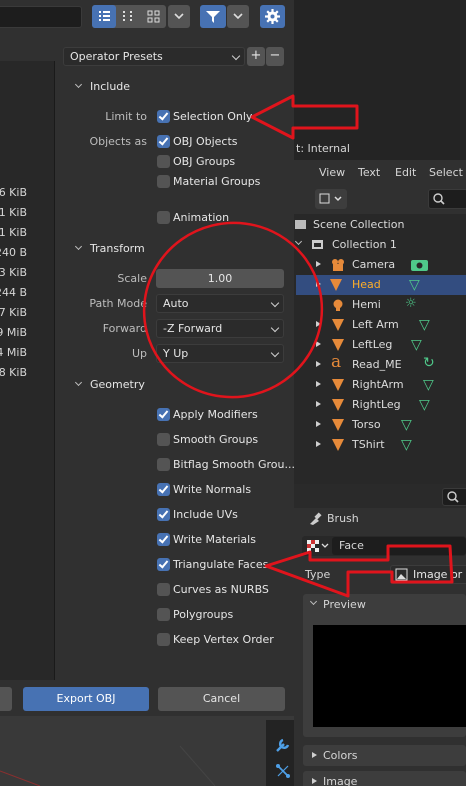 This screenshot has width=466, height=786. Describe the element at coordinates (220, 303) in the screenshot. I see `path-mode-dropdown: Auto` at that location.